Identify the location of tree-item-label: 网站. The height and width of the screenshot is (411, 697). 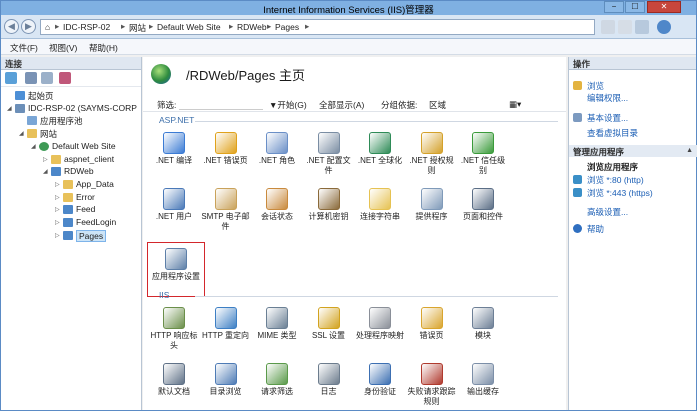
(49, 134).